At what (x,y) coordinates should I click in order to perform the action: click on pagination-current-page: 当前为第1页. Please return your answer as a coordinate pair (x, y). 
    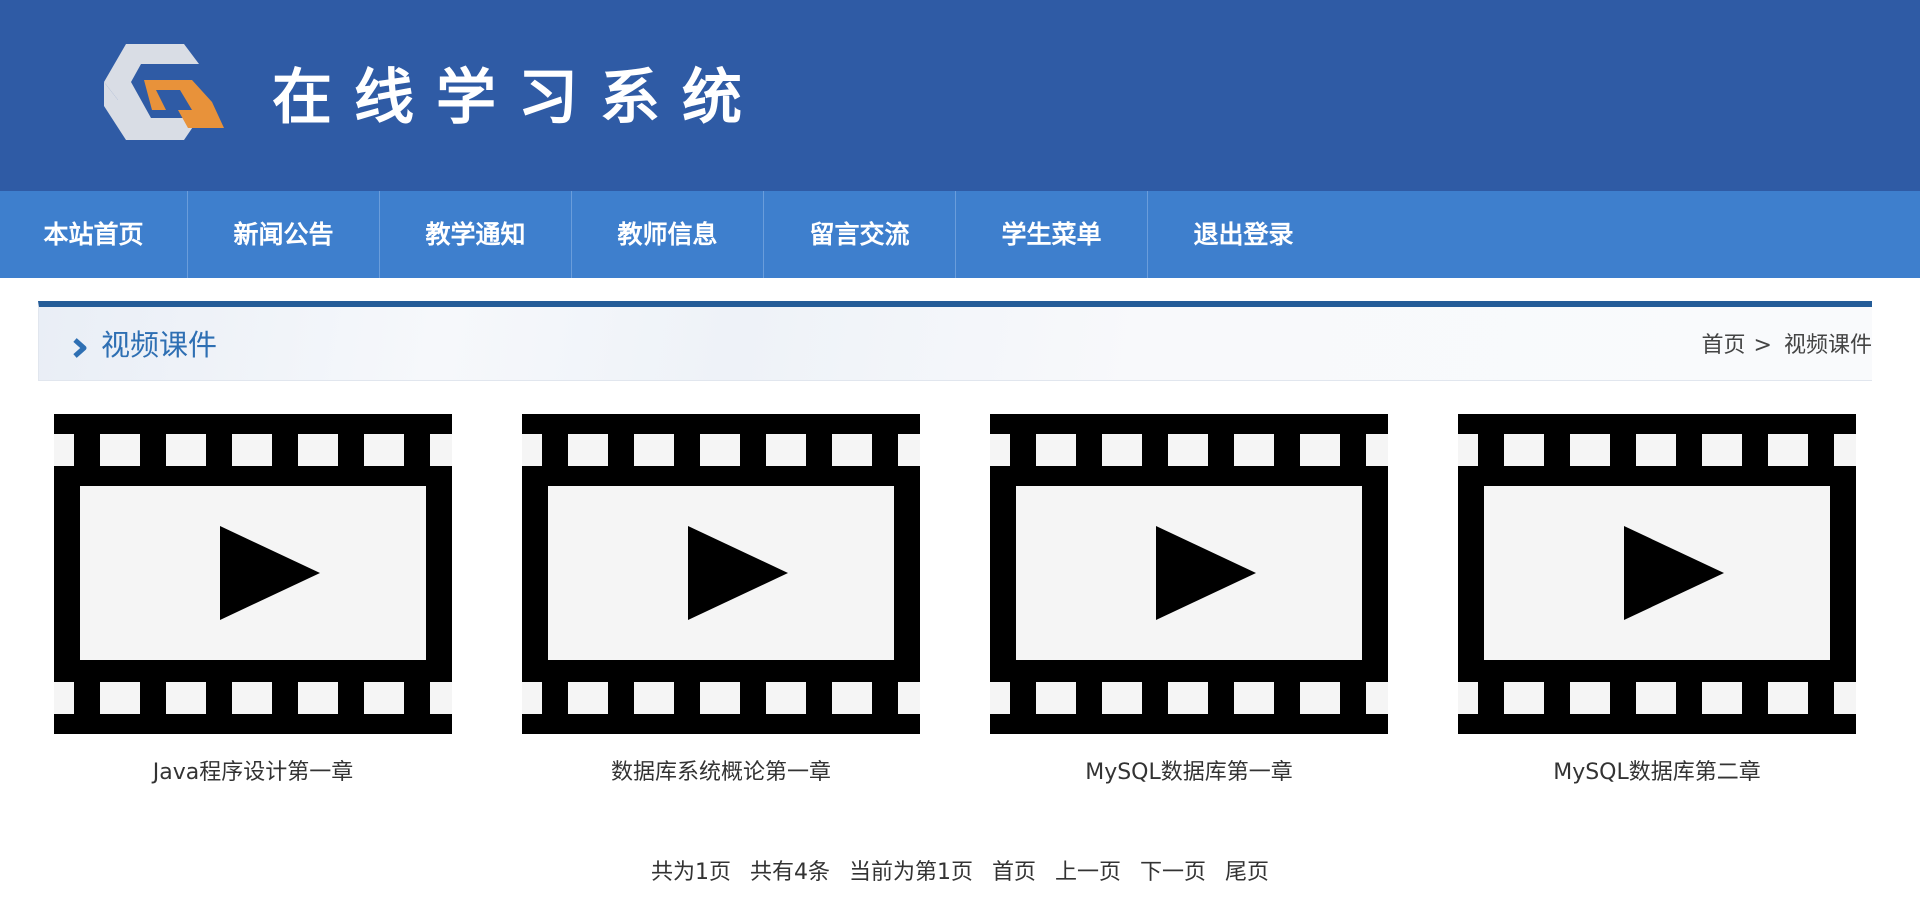
    Looking at the image, I should click on (910, 872).